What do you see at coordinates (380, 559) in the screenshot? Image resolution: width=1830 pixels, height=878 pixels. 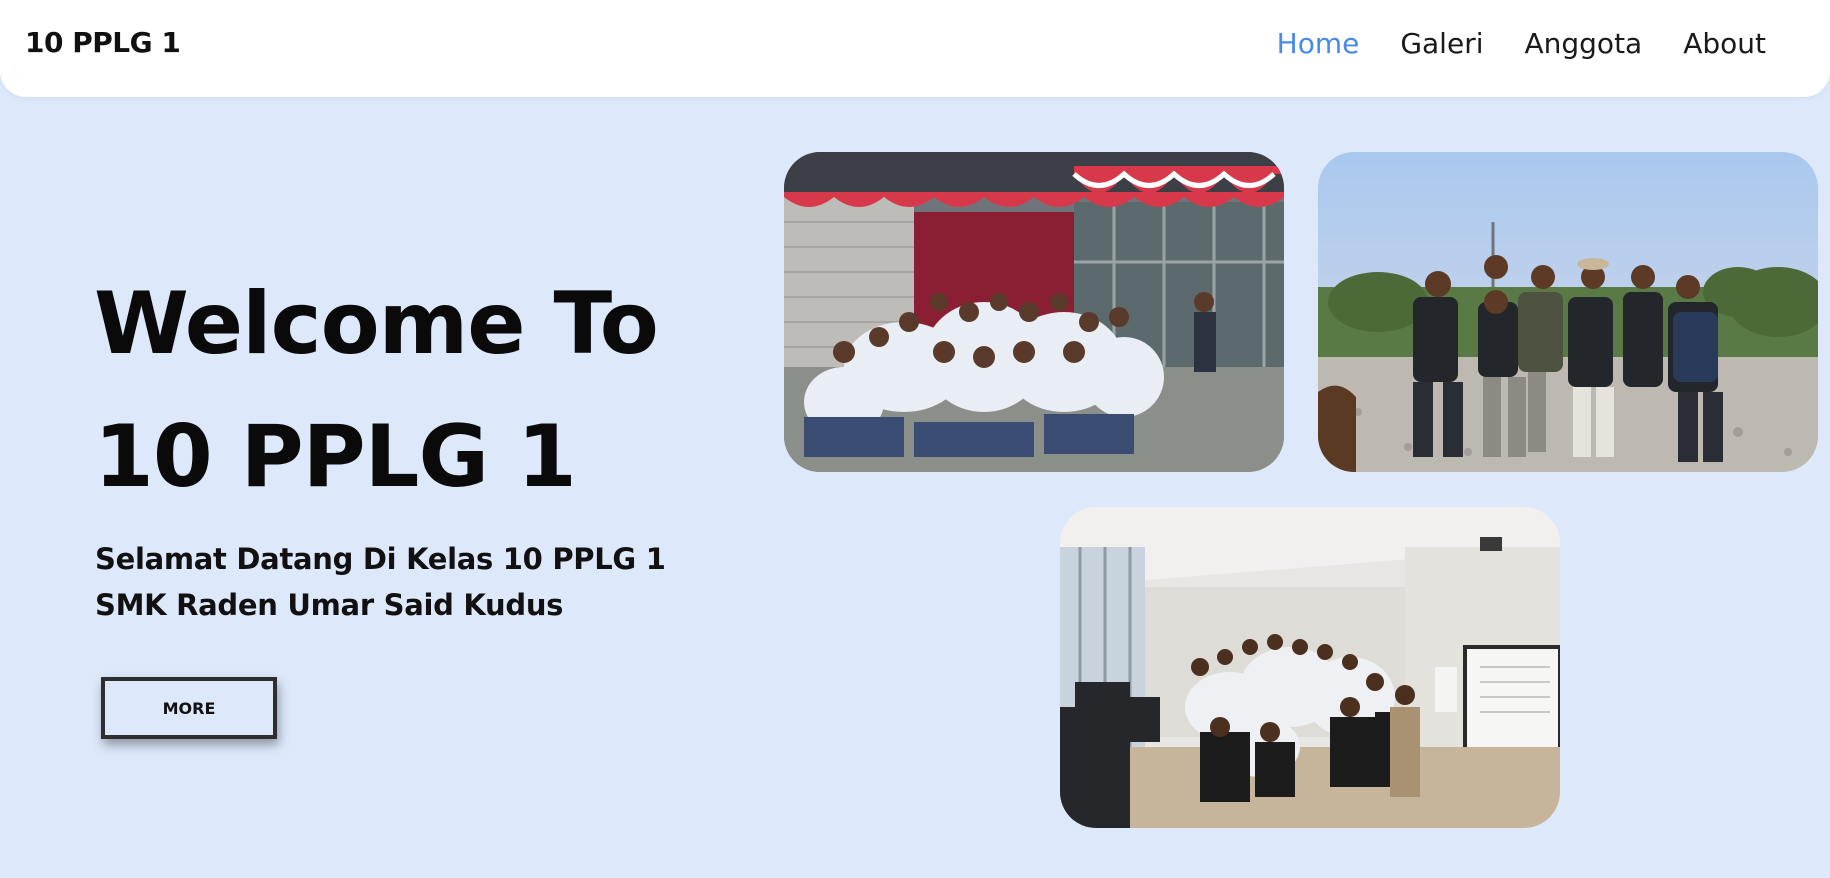 I see `hero-subtitle-line-1: Selamat Datang Di Kelas 10 PPLG 1` at bounding box center [380, 559].